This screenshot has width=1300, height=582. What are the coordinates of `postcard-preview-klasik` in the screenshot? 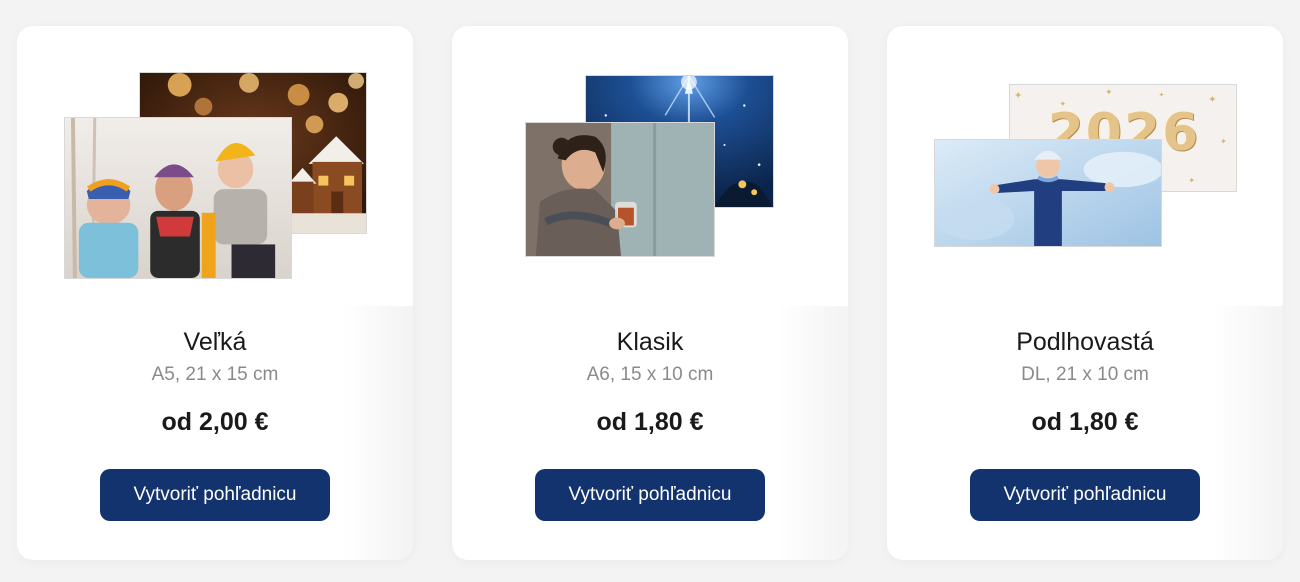 It's located at (650, 161).